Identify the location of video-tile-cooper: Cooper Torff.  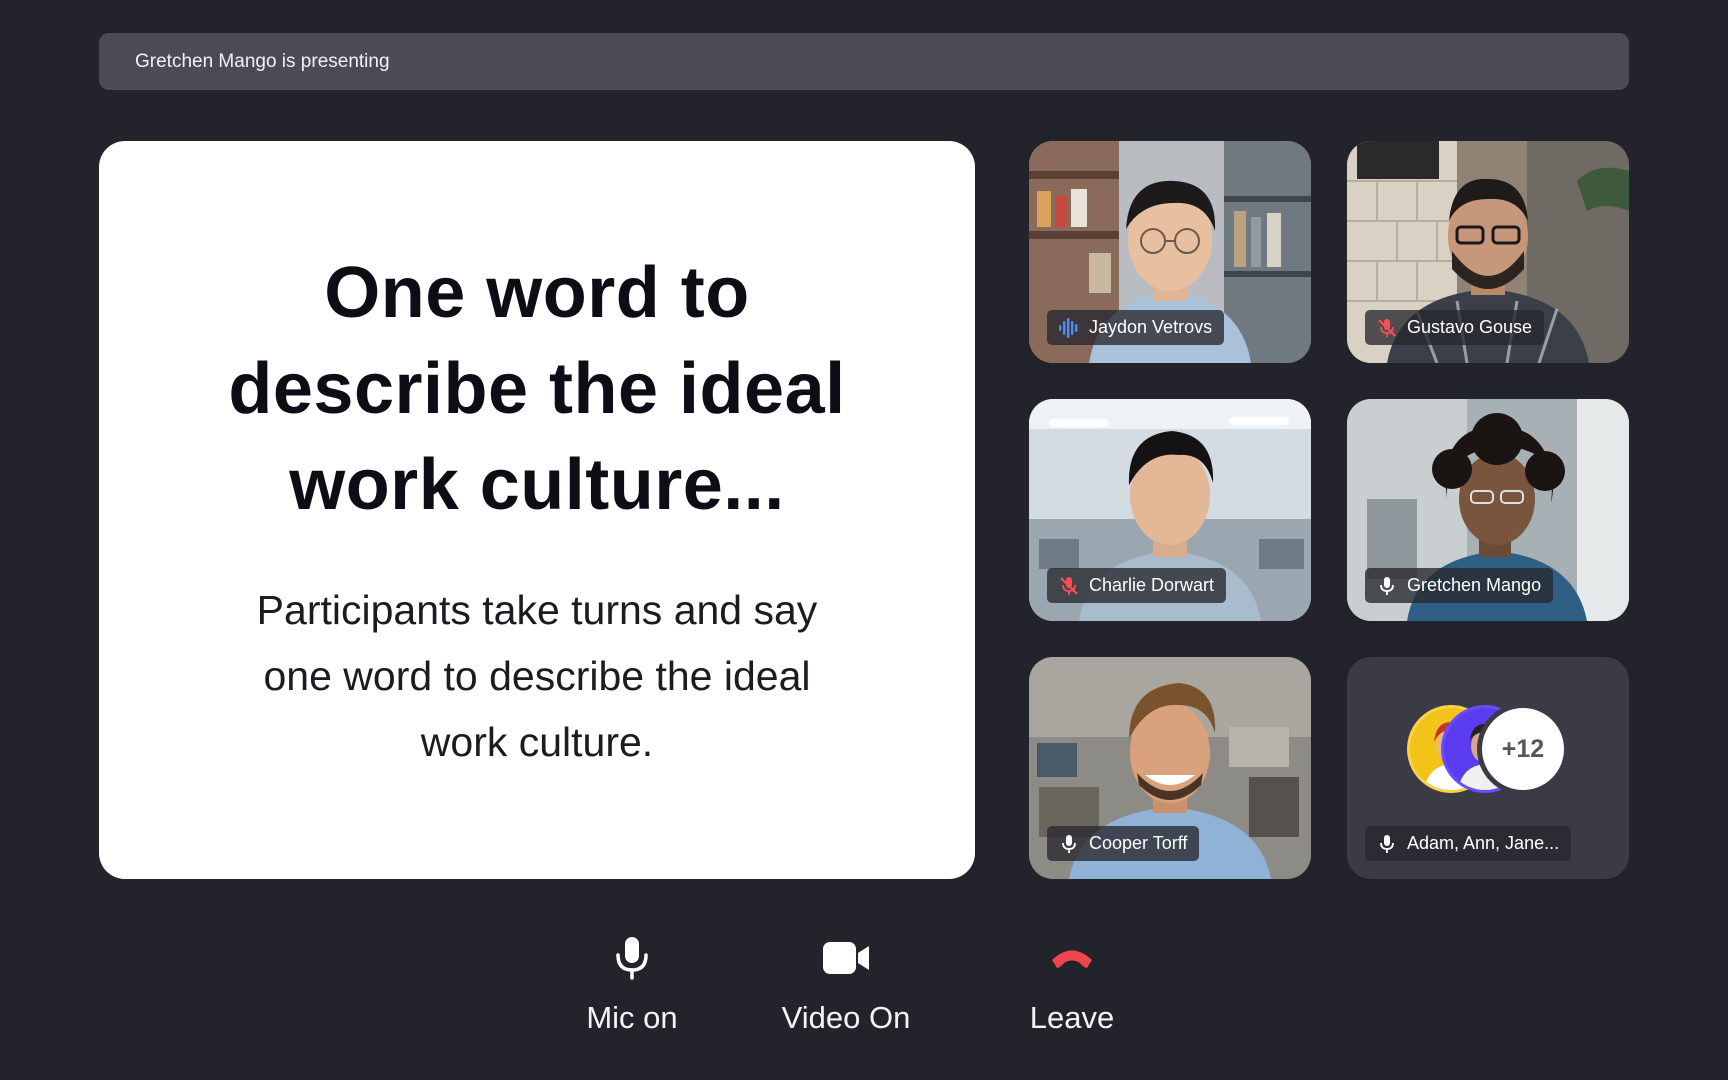
(1170, 768).